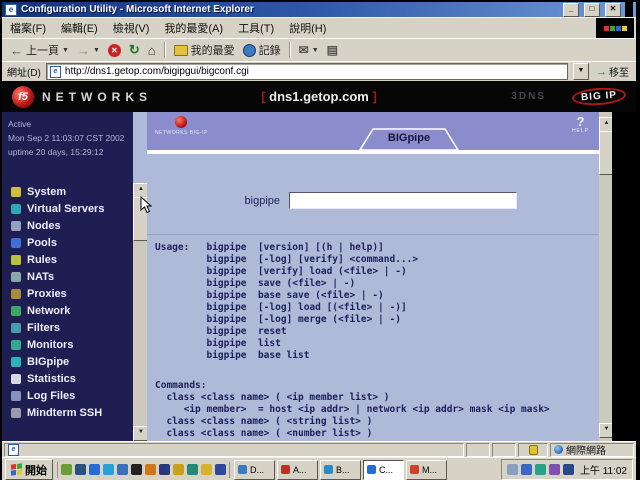 The width and height of the screenshot is (640, 480). I want to click on sidebar-item-nodes: Nodes, so click(67, 225).